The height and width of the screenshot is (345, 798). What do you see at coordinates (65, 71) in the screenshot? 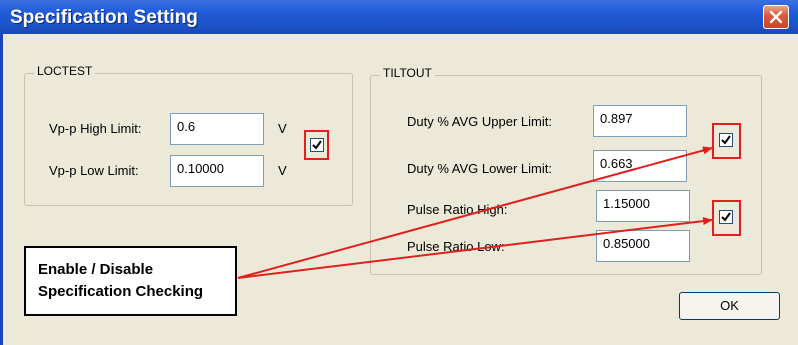
I see `loctest-group-label: LOCTEST` at bounding box center [65, 71].